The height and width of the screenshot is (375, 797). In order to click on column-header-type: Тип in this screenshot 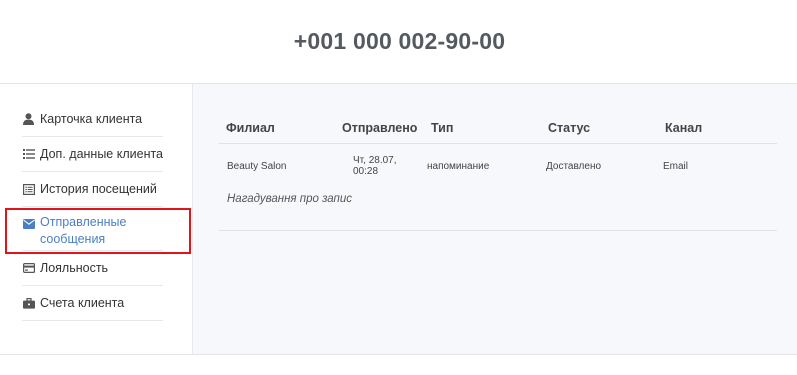, I will do `click(482, 131)`.